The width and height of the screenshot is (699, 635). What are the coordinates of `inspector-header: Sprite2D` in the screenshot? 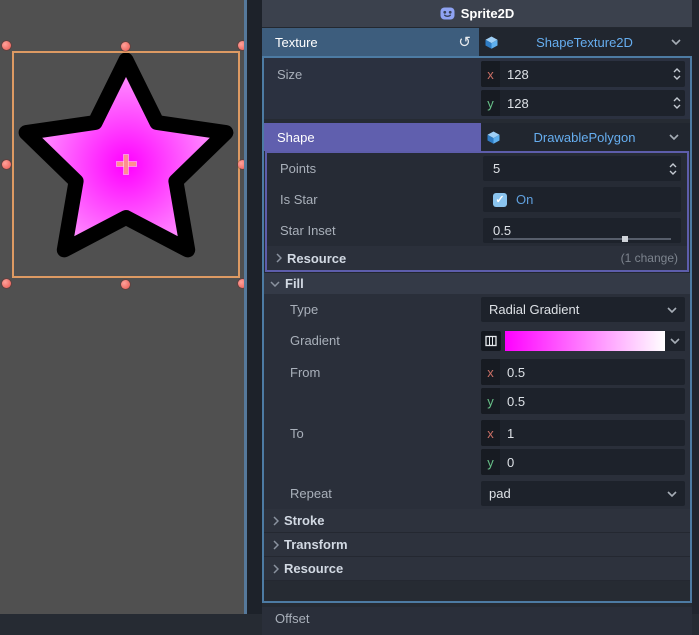 It's located at (477, 14).